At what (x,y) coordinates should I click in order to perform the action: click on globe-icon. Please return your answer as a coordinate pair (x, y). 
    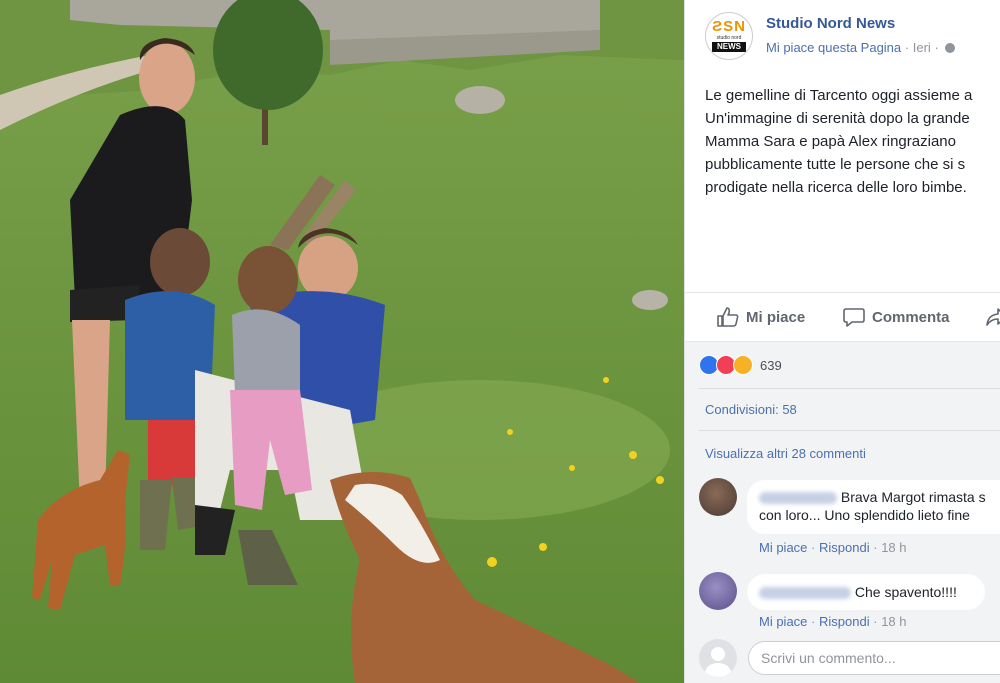
    Looking at the image, I should click on (950, 48).